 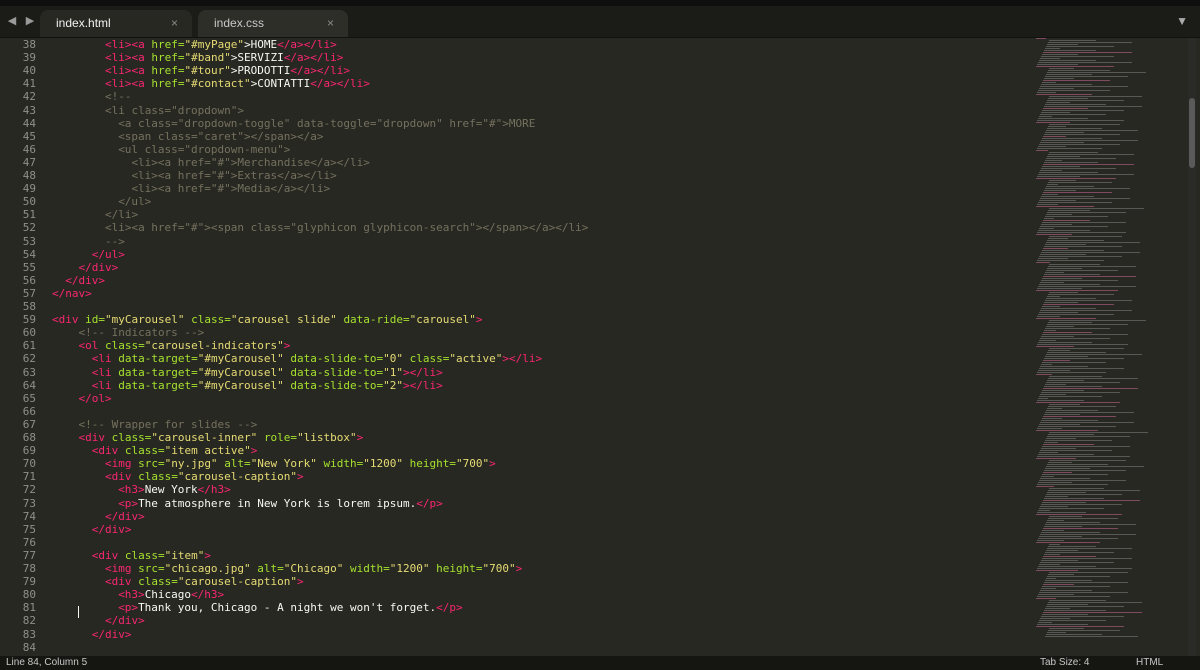 What do you see at coordinates (128, 608) in the screenshot?
I see `code-token: <p>` at bounding box center [128, 608].